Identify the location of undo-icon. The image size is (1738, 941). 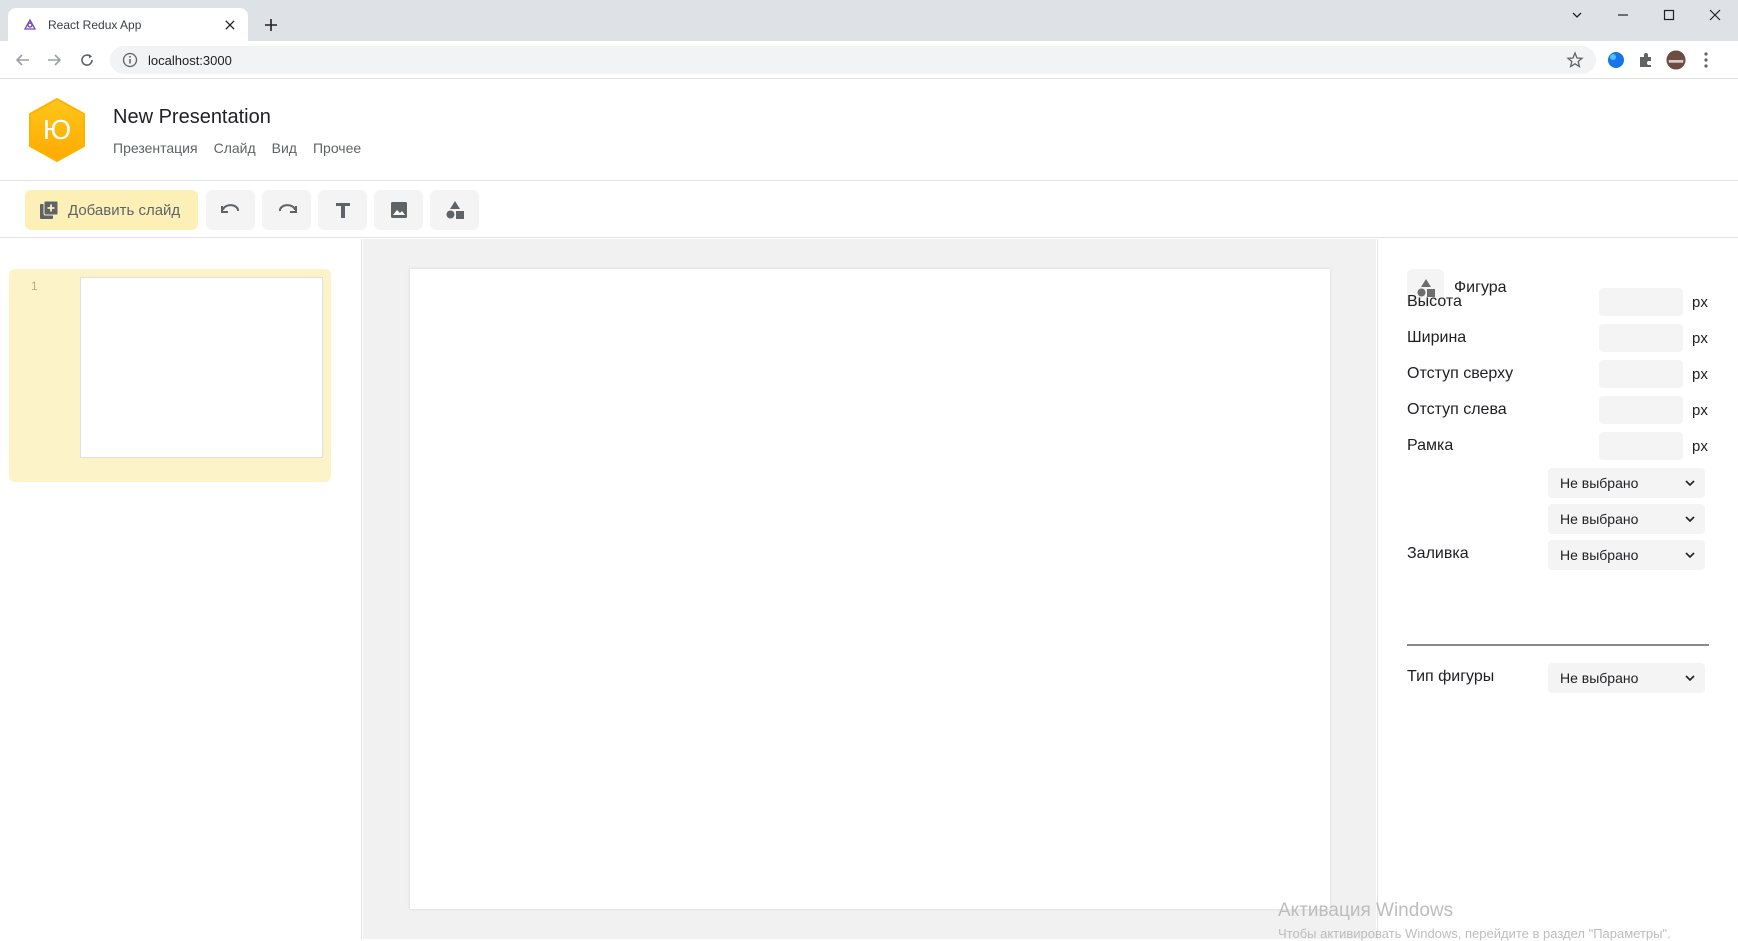
(231, 210).